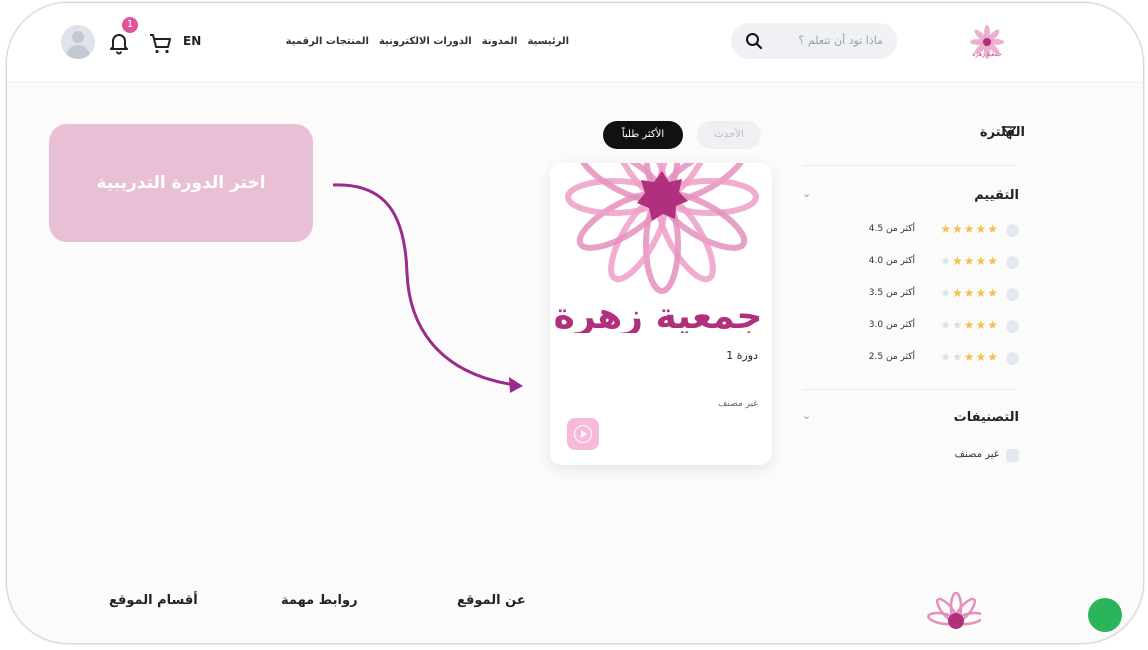  I want to click on user-avatar, so click(78, 42).